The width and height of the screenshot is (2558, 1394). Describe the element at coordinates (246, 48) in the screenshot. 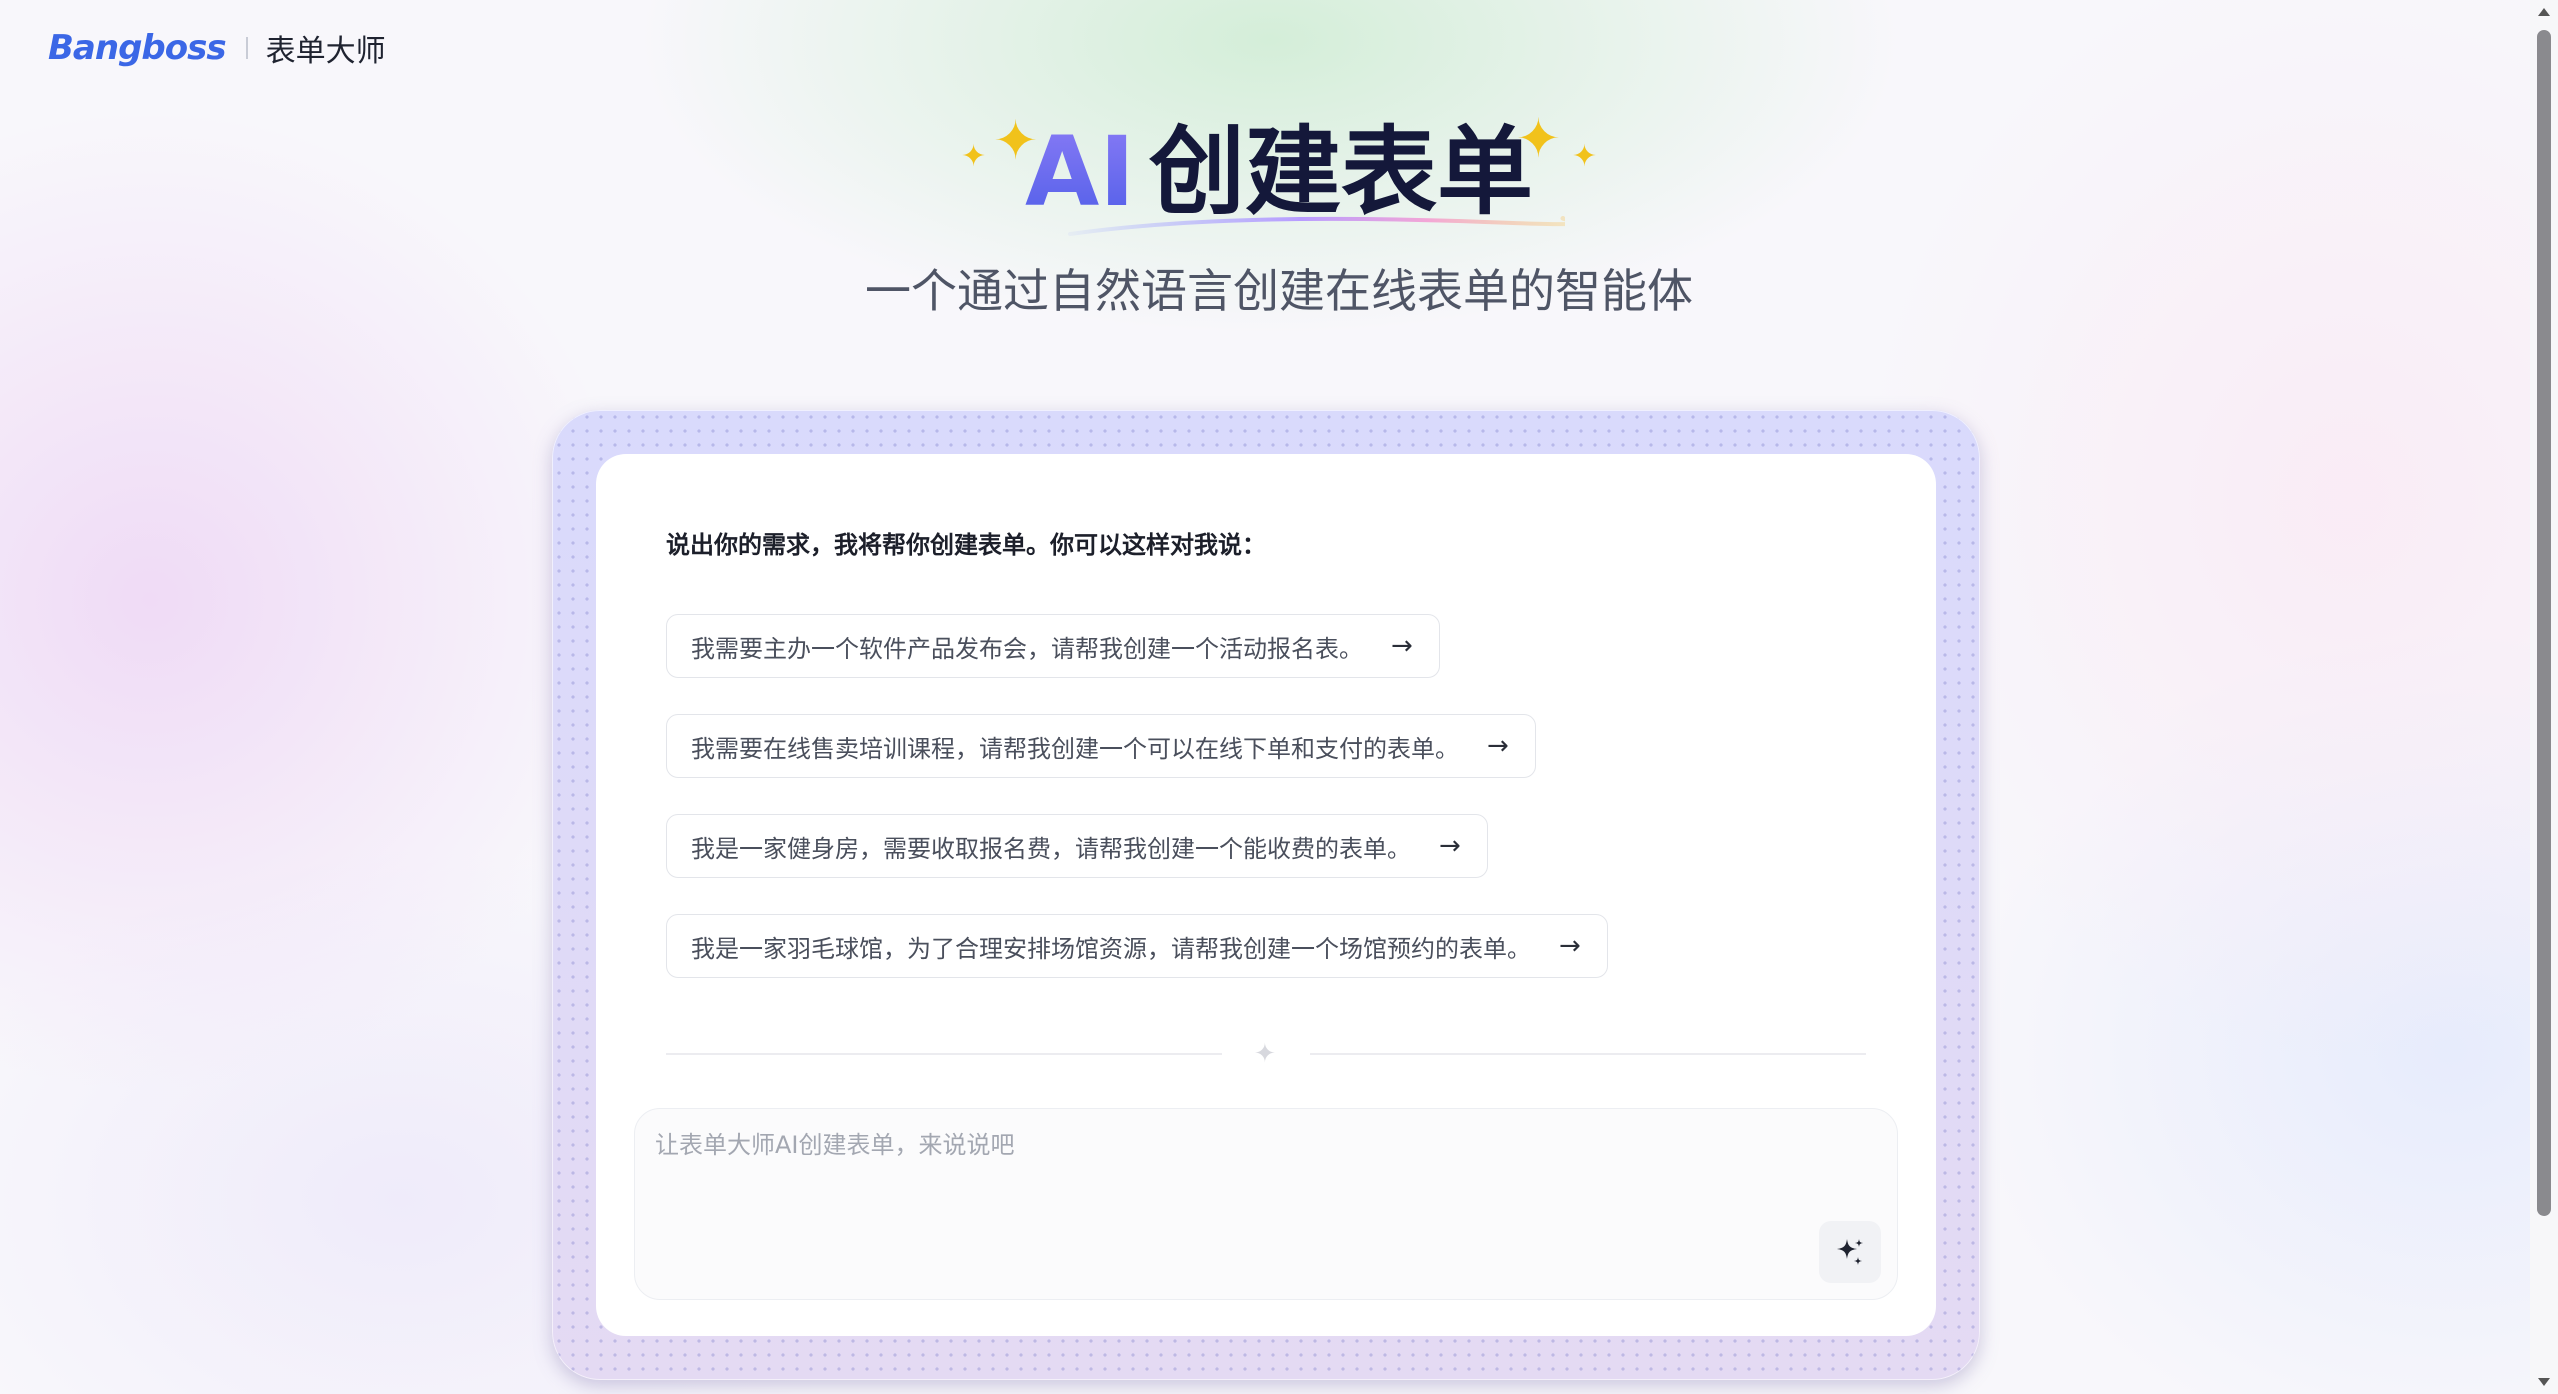

I see `logo-divider` at that location.